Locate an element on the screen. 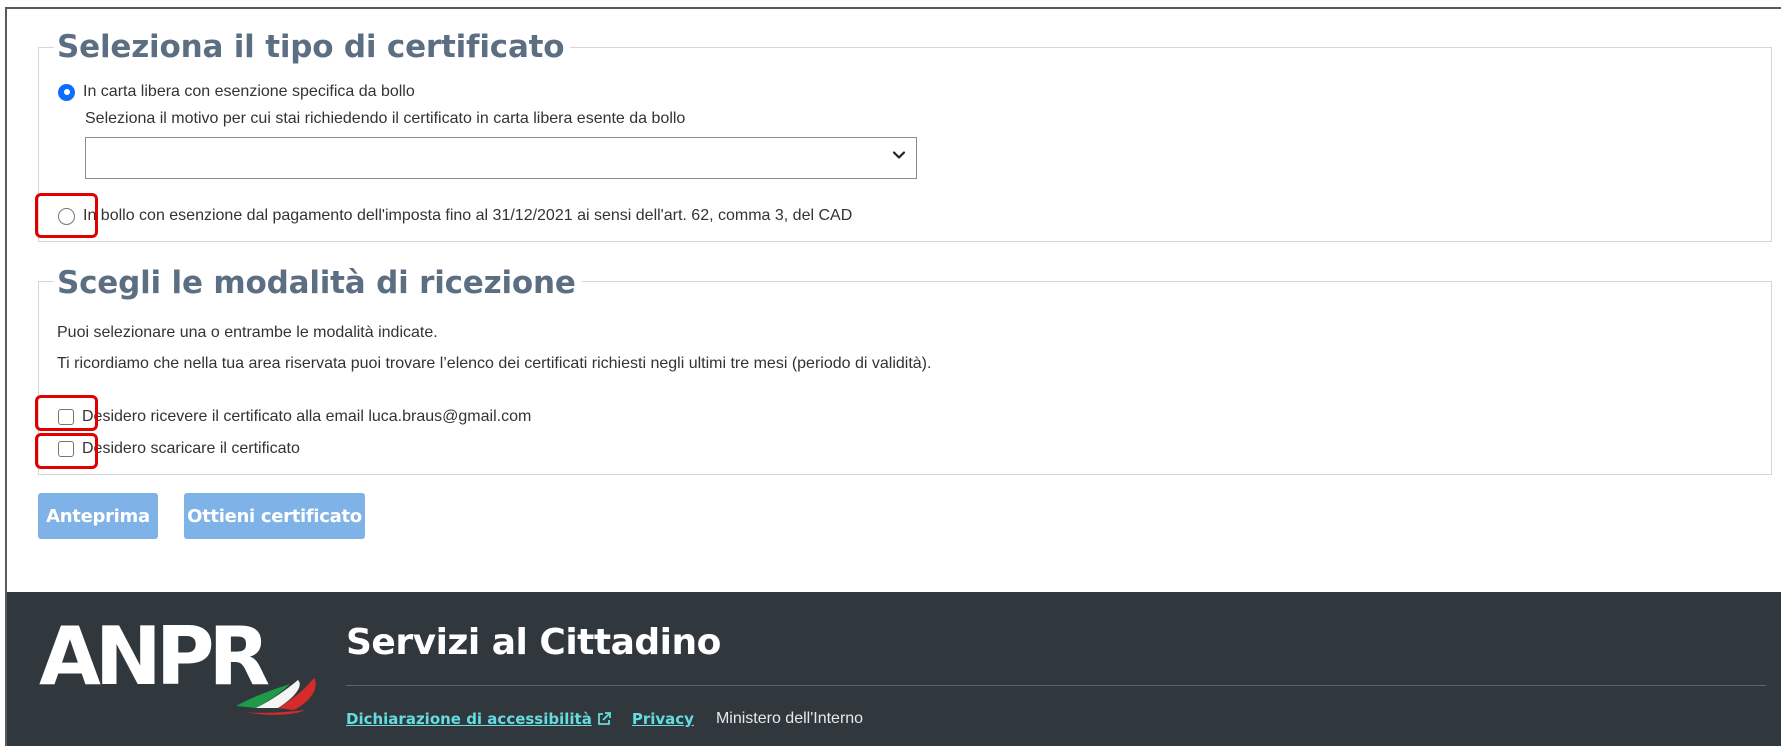 Image resolution: width=1781 pixels, height=746 pixels. delivery-legend: Scegli le modalità di ricezione is located at coordinates (318, 283).